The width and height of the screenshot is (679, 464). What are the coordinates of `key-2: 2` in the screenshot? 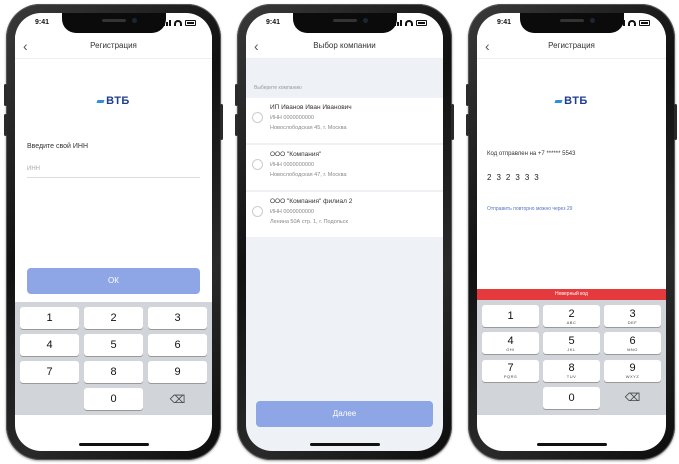 It's located at (113, 318).